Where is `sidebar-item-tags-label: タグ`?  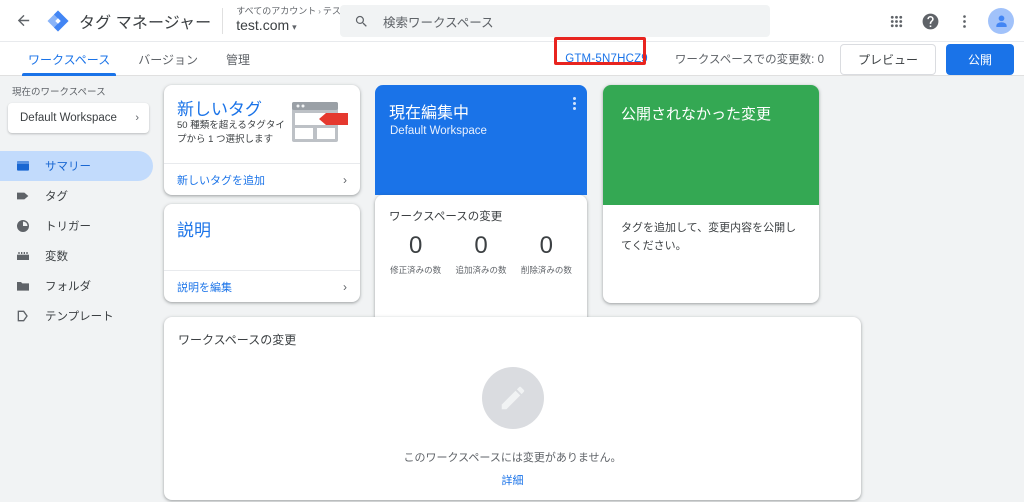 sidebar-item-tags-label: タグ is located at coordinates (56, 197).